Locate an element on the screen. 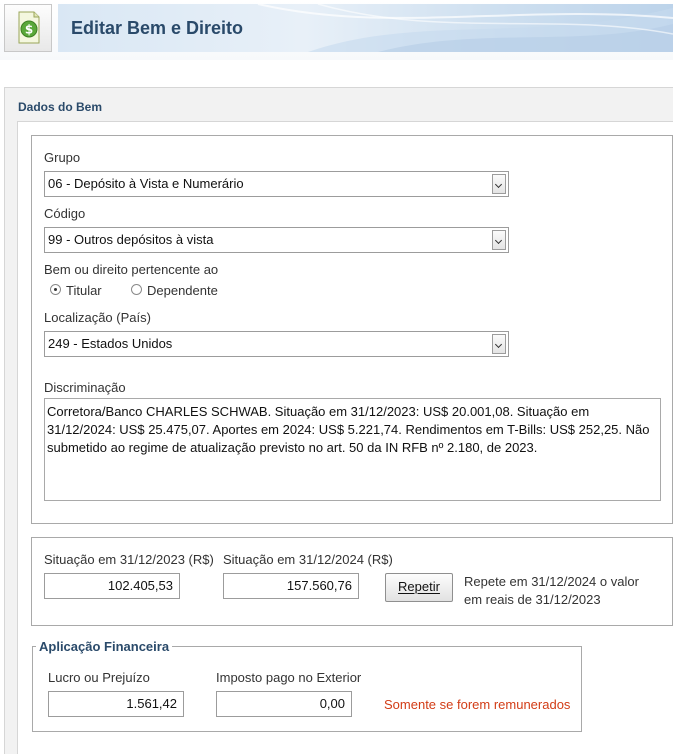 This screenshot has height=754, width=673. dependente-label: Dependente is located at coordinates (182, 290).